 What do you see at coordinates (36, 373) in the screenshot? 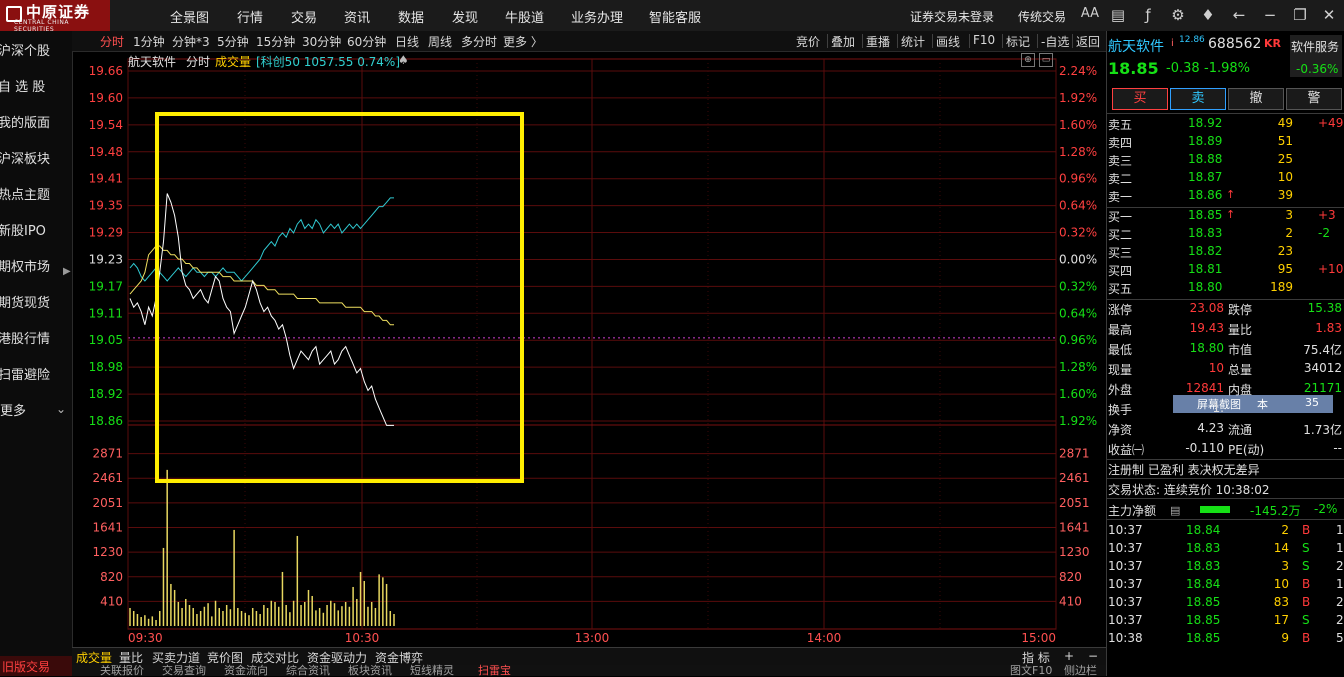
I see `sidebar-item-9: 扫雷避险` at bounding box center [36, 373].